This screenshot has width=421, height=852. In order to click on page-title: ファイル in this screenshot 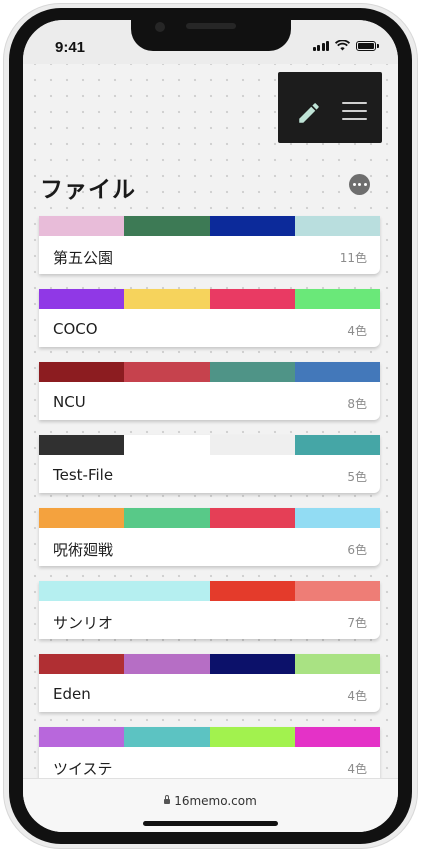, I will do `click(88, 190)`.